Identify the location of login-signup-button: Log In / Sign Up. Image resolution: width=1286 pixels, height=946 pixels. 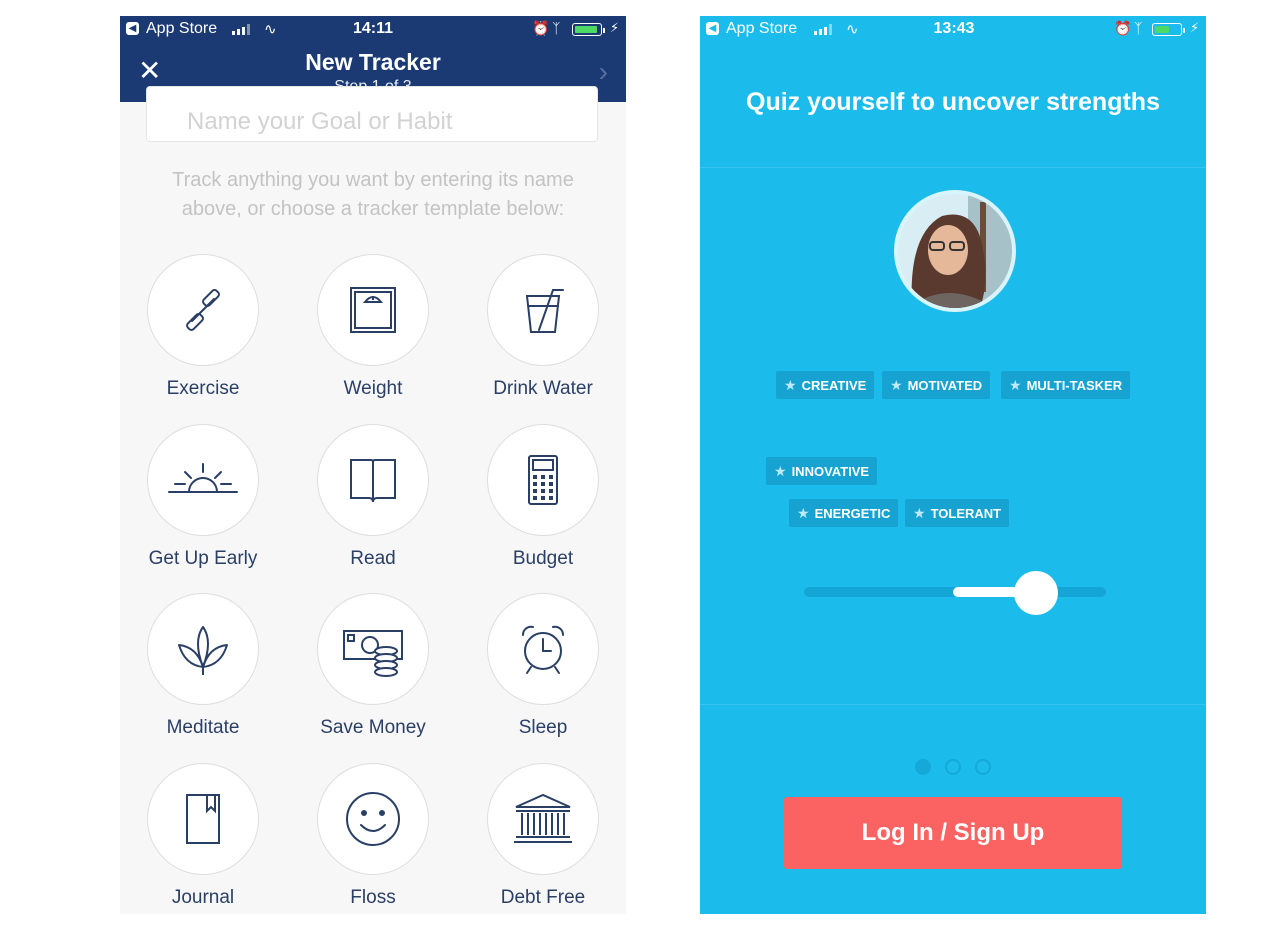
(953, 833).